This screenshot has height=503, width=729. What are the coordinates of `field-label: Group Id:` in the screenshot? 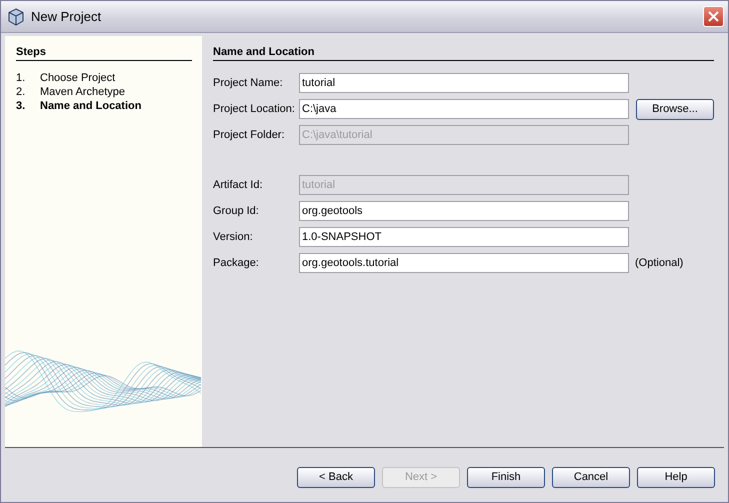 It's located at (236, 211).